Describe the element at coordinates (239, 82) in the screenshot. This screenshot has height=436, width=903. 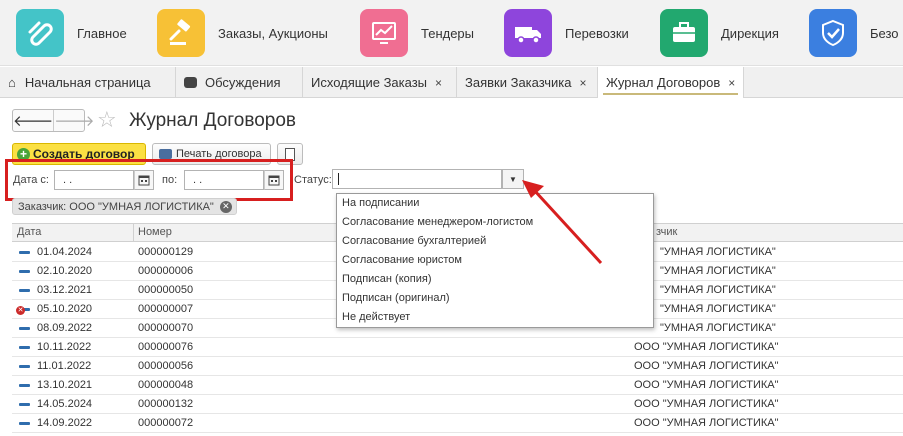
I see `tab-discussions: Обсуждения` at that location.